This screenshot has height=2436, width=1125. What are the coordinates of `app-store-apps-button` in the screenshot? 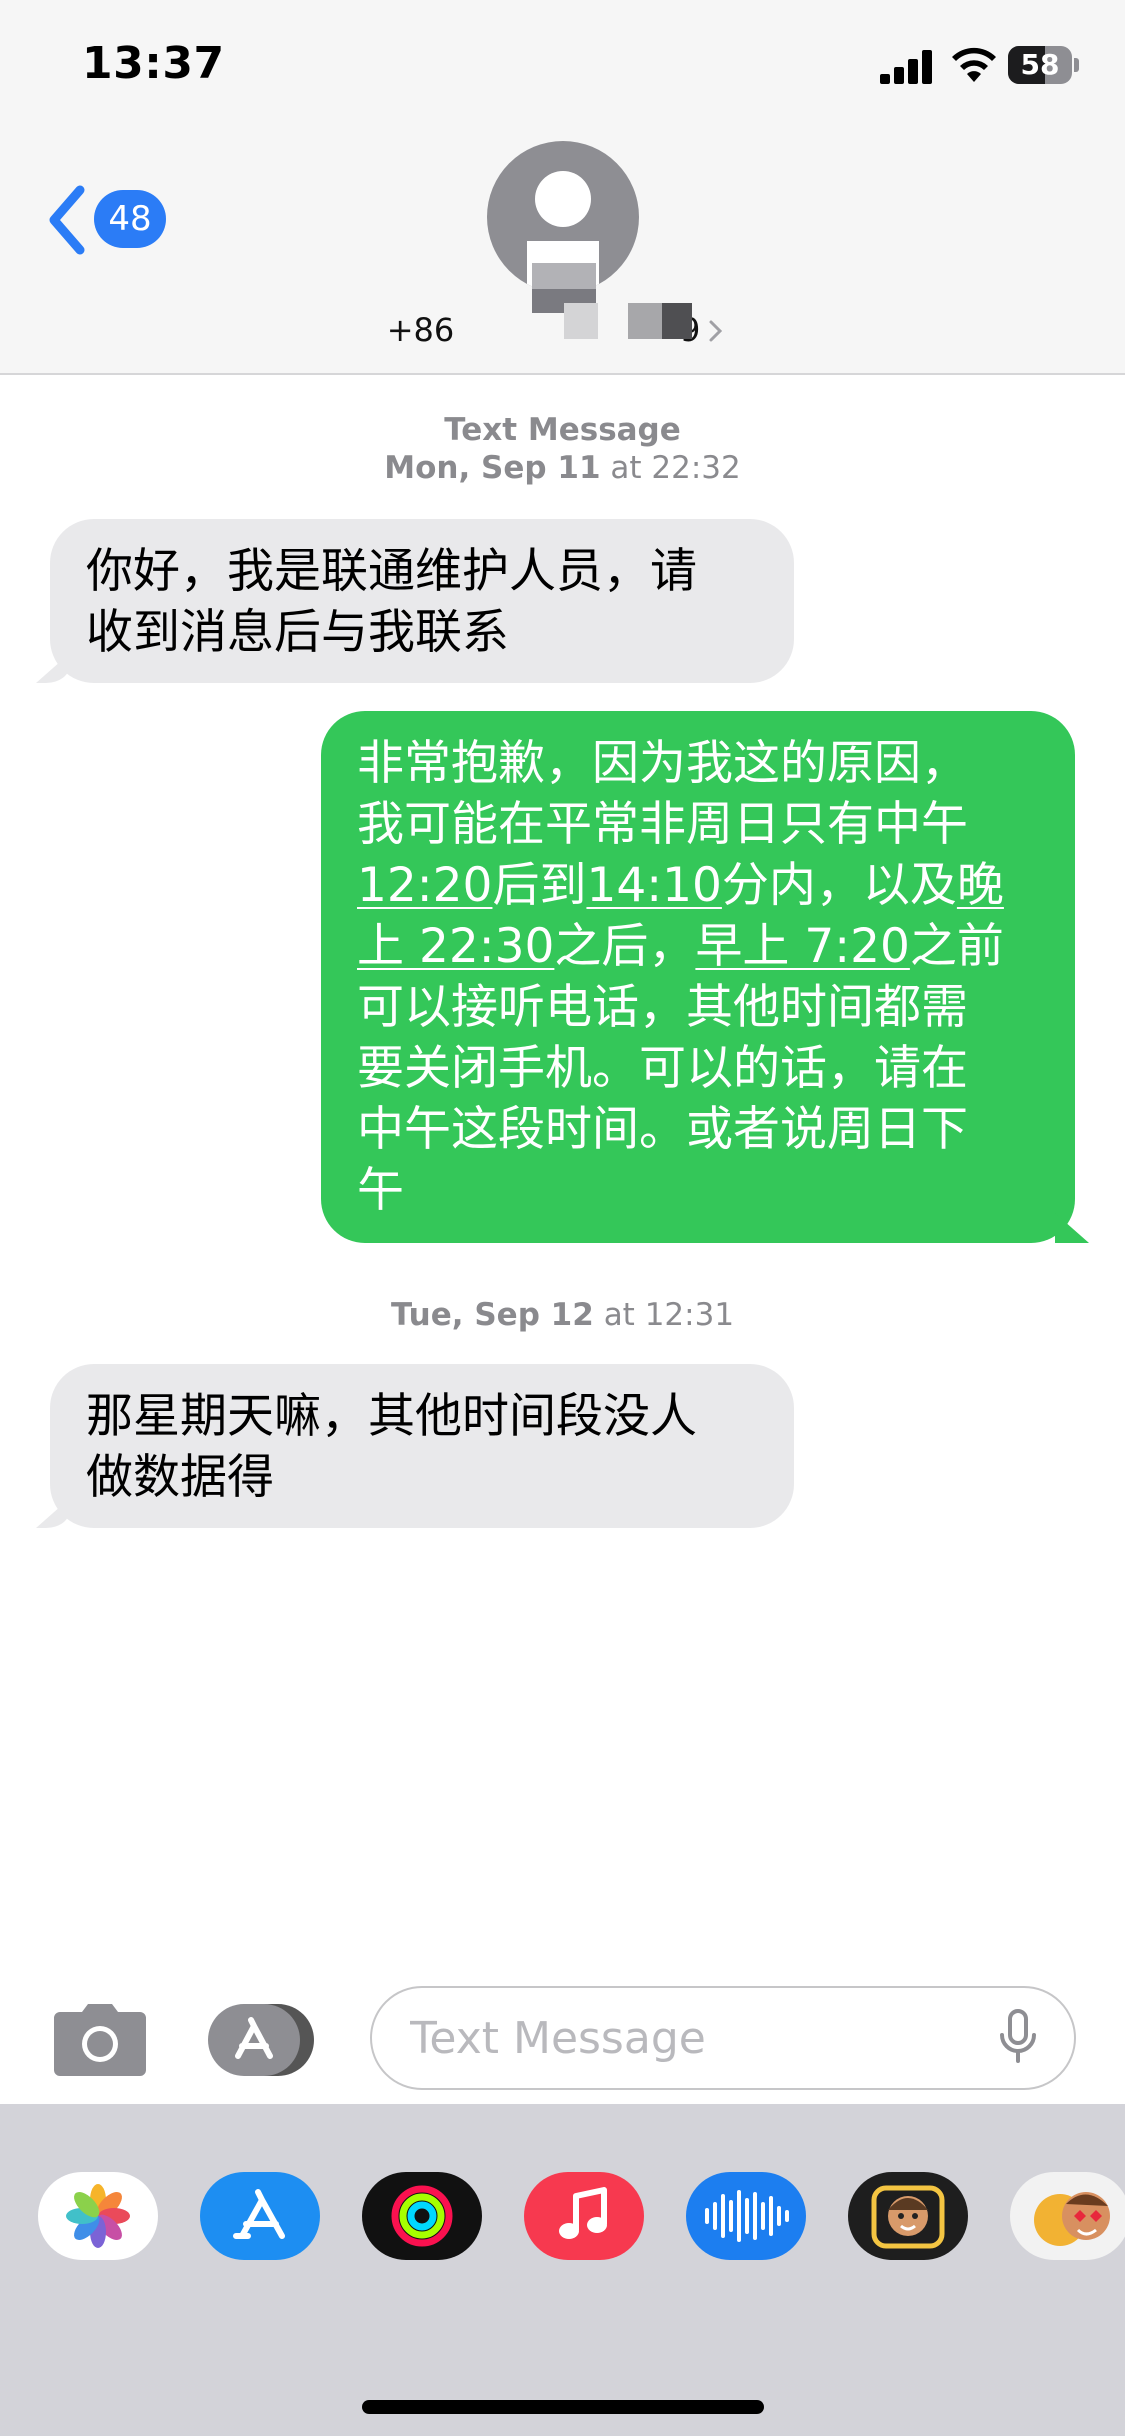 It's located at (264, 2040).